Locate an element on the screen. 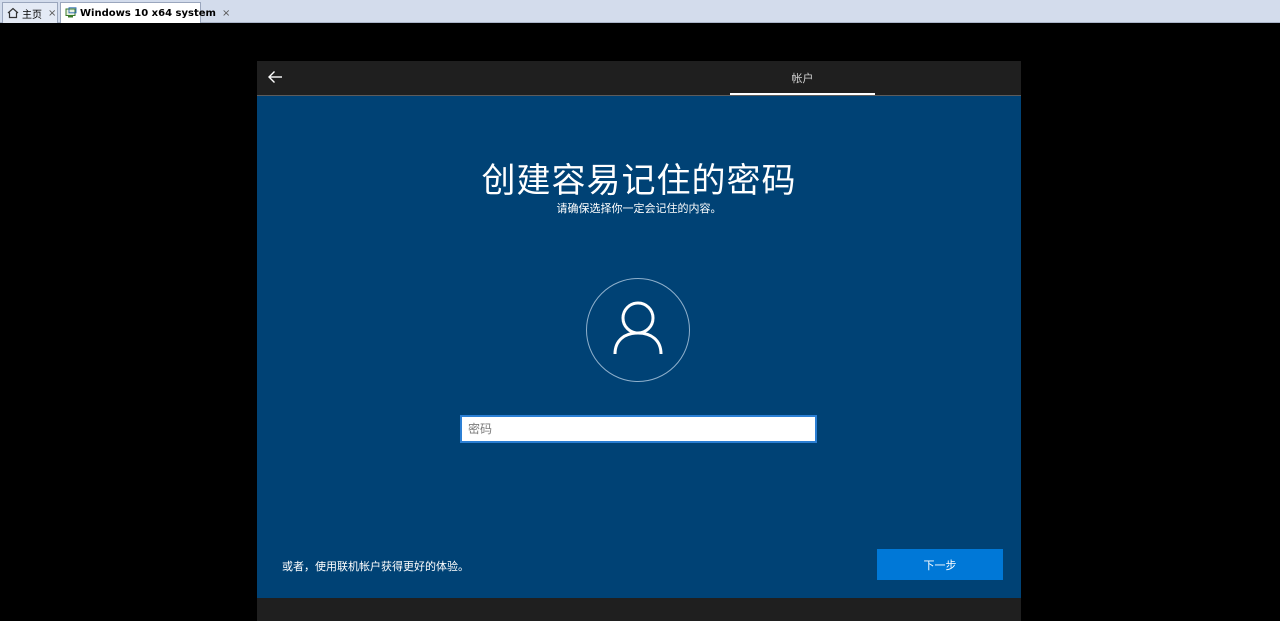 This screenshot has height=621, width=1280. oobe-header: 帐户 is located at coordinates (639, 78).